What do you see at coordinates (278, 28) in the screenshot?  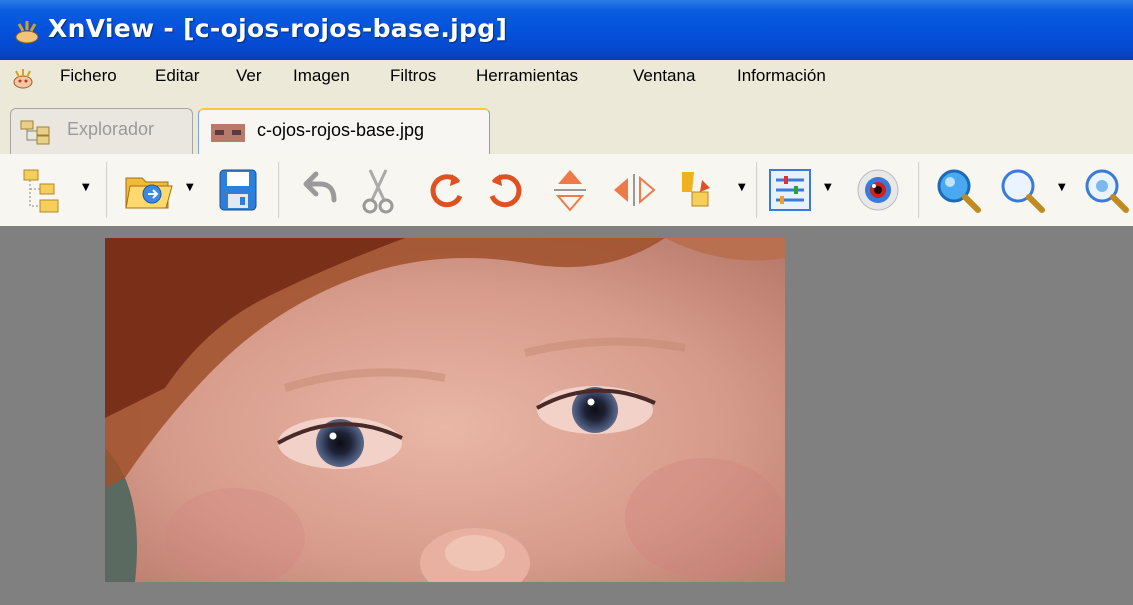 I see `window-title: XnView - [c-ojos-rojos-base.jpg]` at bounding box center [278, 28].